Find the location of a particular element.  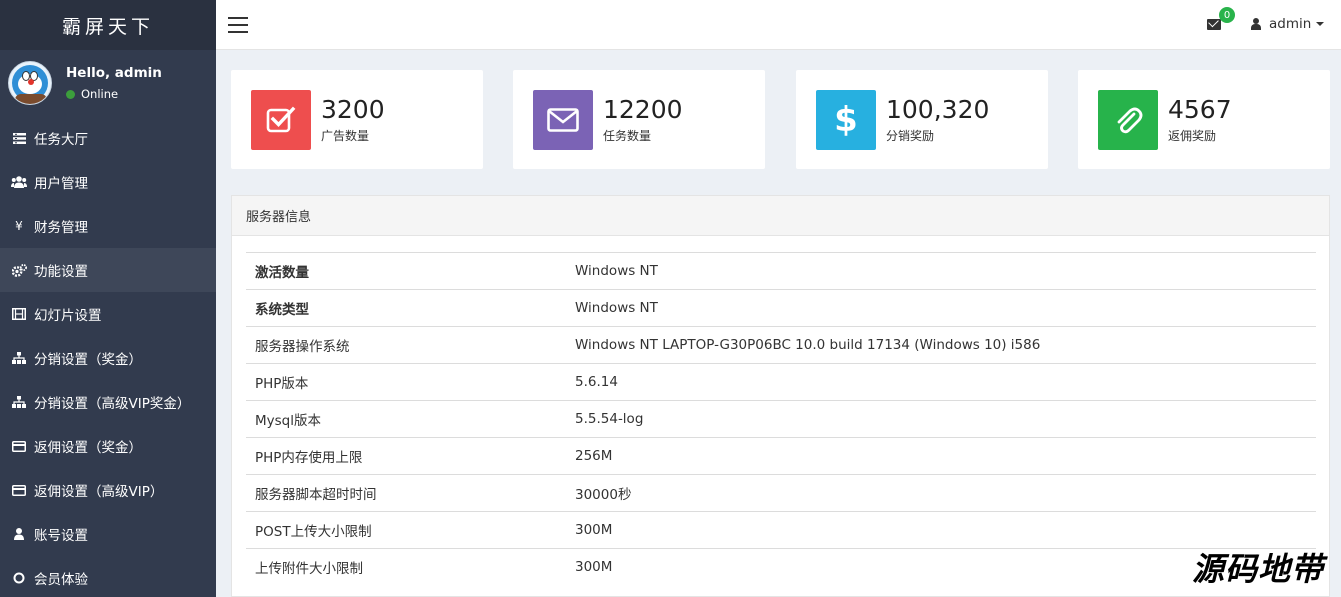

table-row: 激活数量 Windows NT is located at coordinates (781, 271).